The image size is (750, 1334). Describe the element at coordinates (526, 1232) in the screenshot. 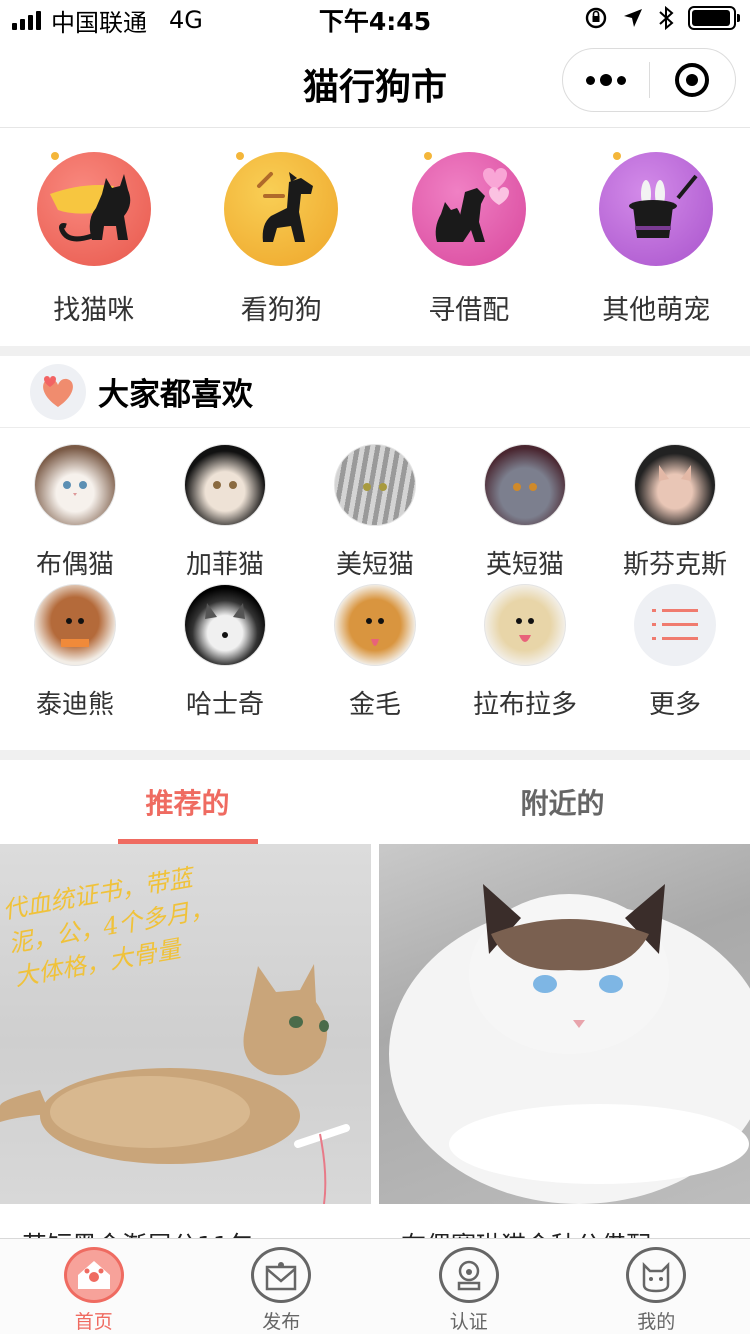

I see `card-title: 布偶赛琳猫金种公借配` at that location.